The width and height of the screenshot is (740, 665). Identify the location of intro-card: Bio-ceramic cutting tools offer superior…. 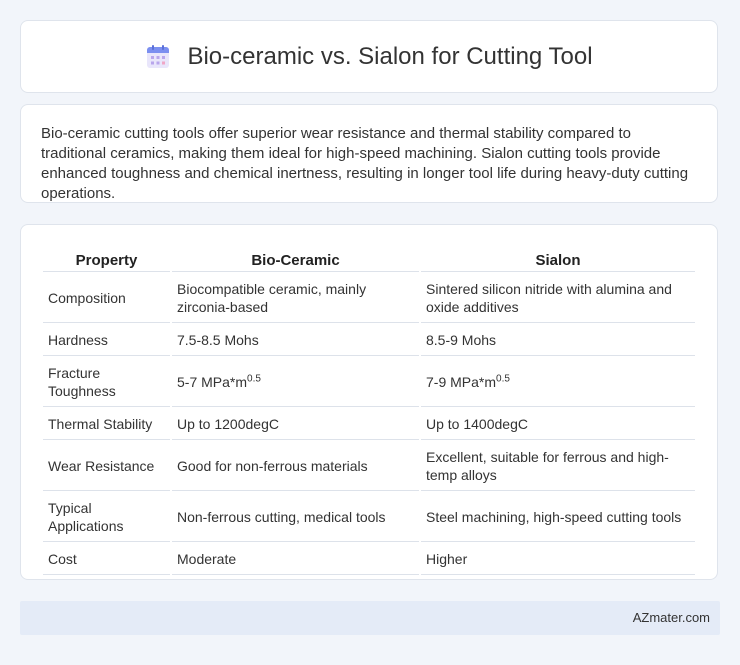
(369, 153).